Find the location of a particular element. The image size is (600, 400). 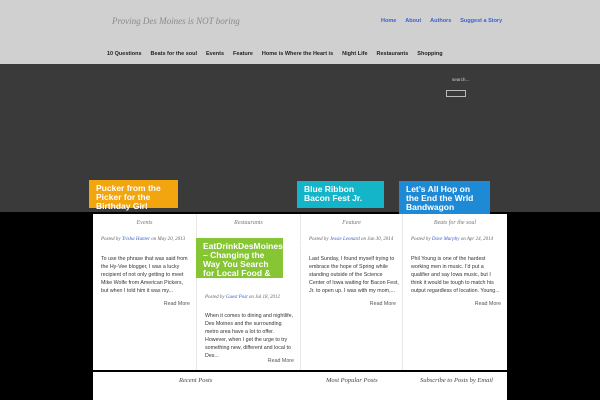

nav-feature: Feature is located at coordinates (243, 54).